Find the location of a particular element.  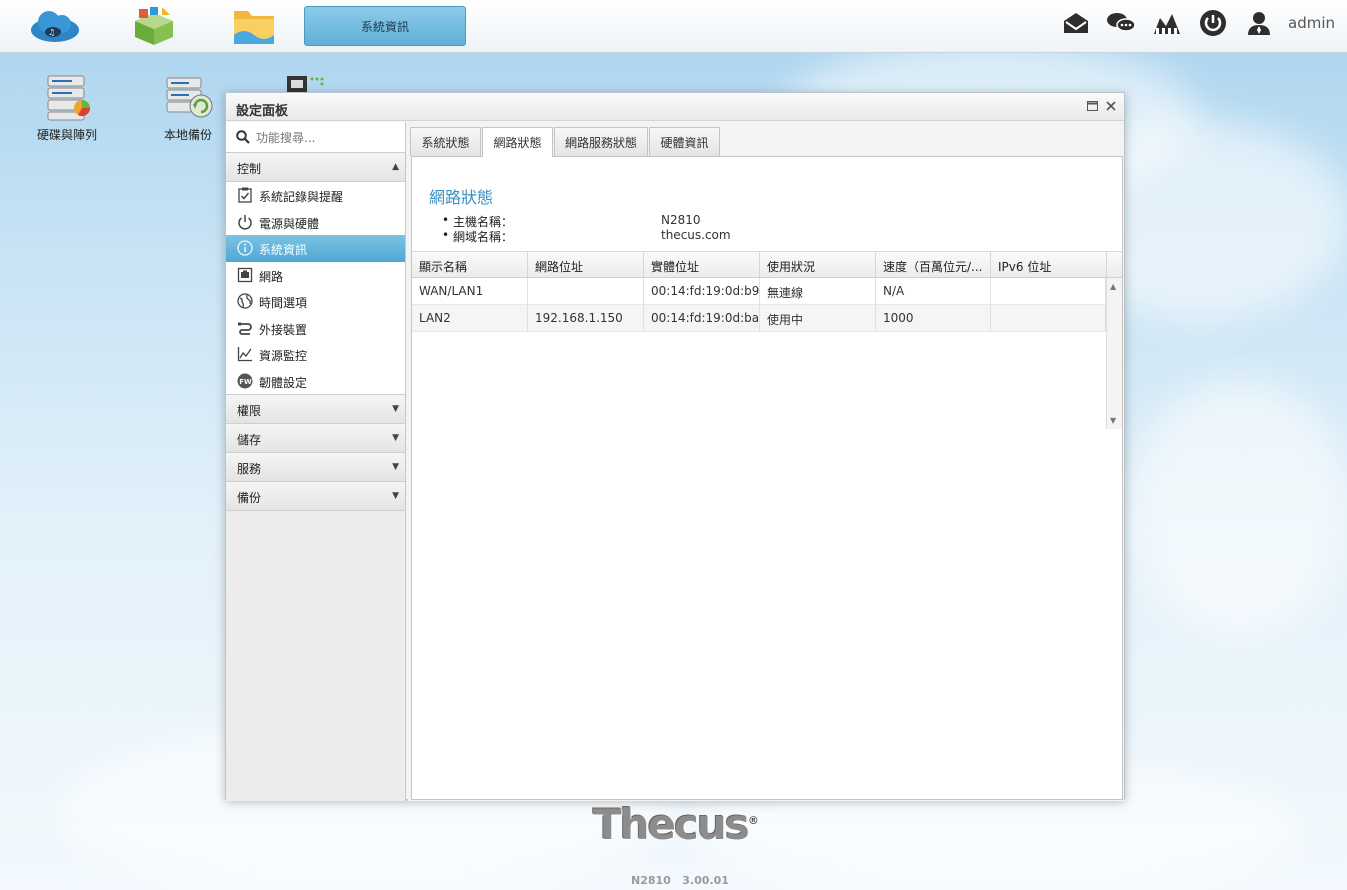

table-cell: LAN2 is located at coordinates (470, 318).